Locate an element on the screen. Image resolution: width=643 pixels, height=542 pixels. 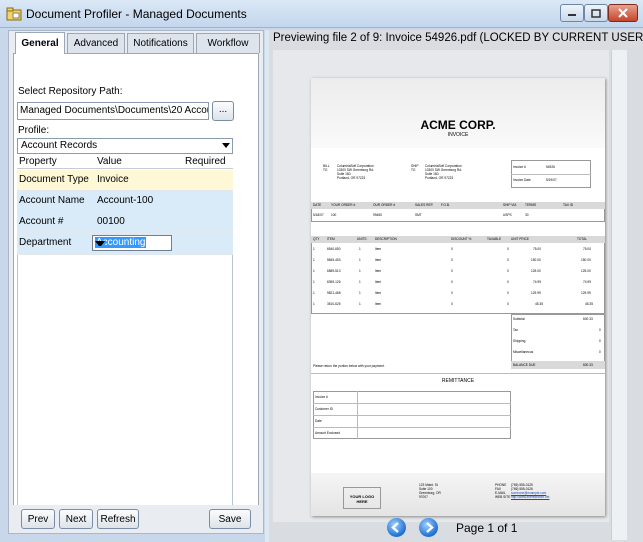
property-value: Account-100 is located at coordinates (125, 200).